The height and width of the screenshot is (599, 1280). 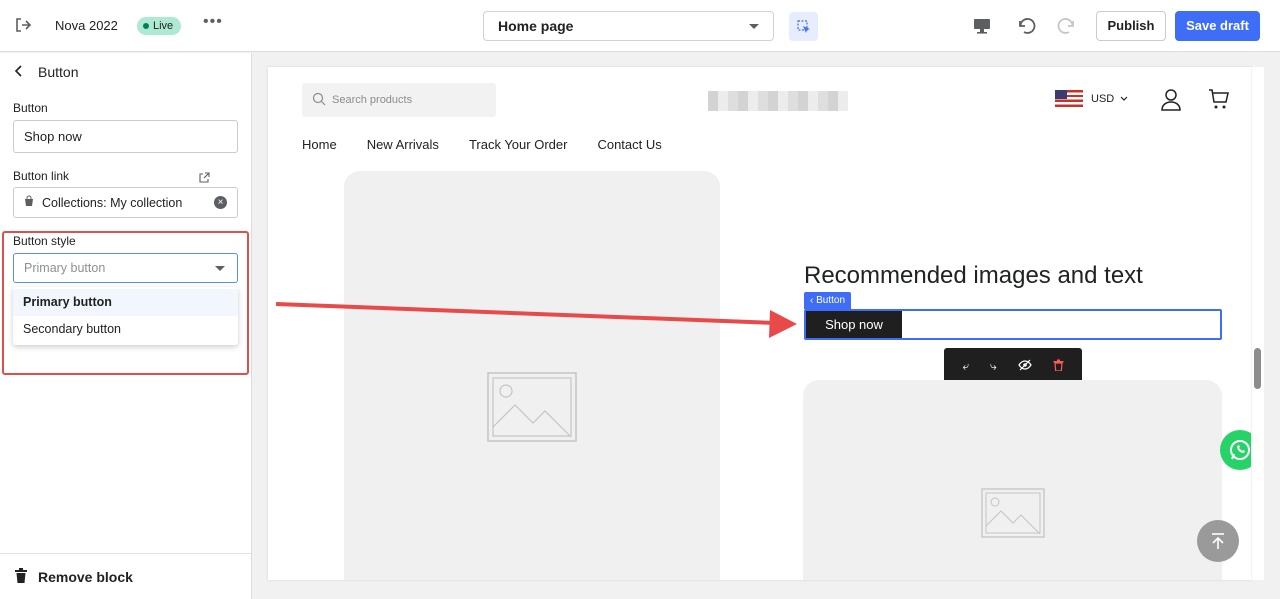 I want to click on annotation-arrow, so click(x=536, y=320).